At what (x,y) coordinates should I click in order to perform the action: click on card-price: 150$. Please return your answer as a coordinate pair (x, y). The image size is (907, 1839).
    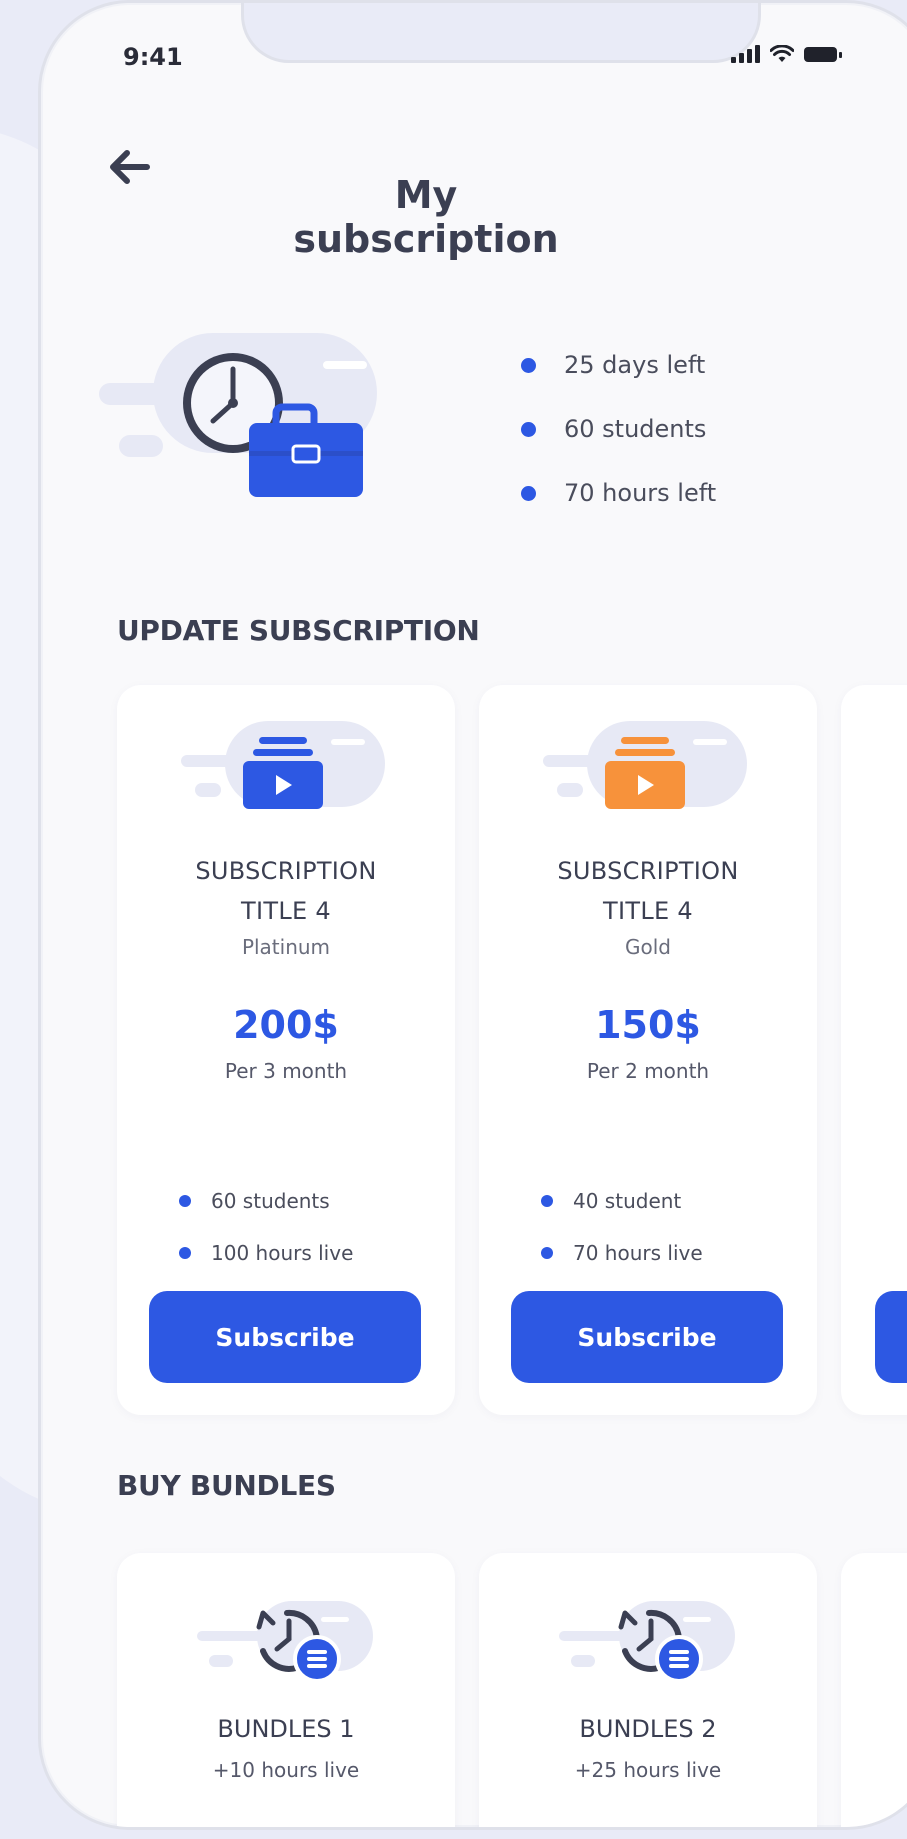
    Looking at the image, I should click on (648, 1025).